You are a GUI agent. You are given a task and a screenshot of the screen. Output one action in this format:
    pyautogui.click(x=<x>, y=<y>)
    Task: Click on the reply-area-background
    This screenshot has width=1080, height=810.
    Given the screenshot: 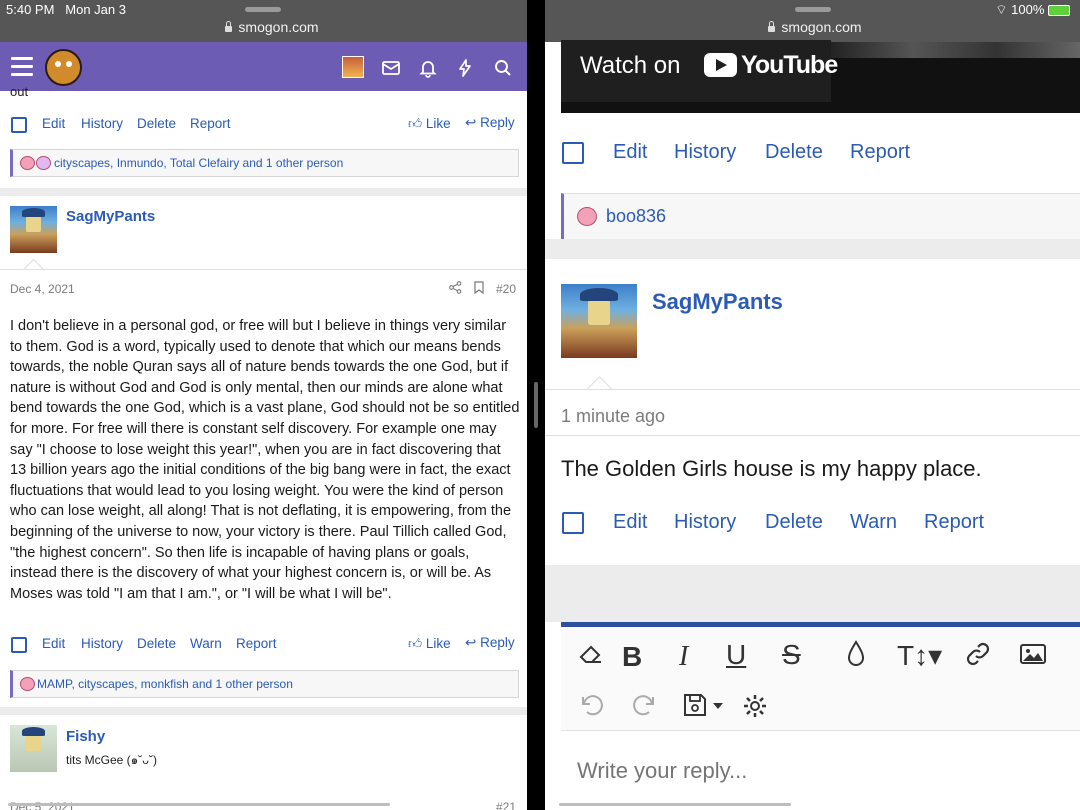 What is the action you would take?
    pyautogui.click(x=812, y=593)
    